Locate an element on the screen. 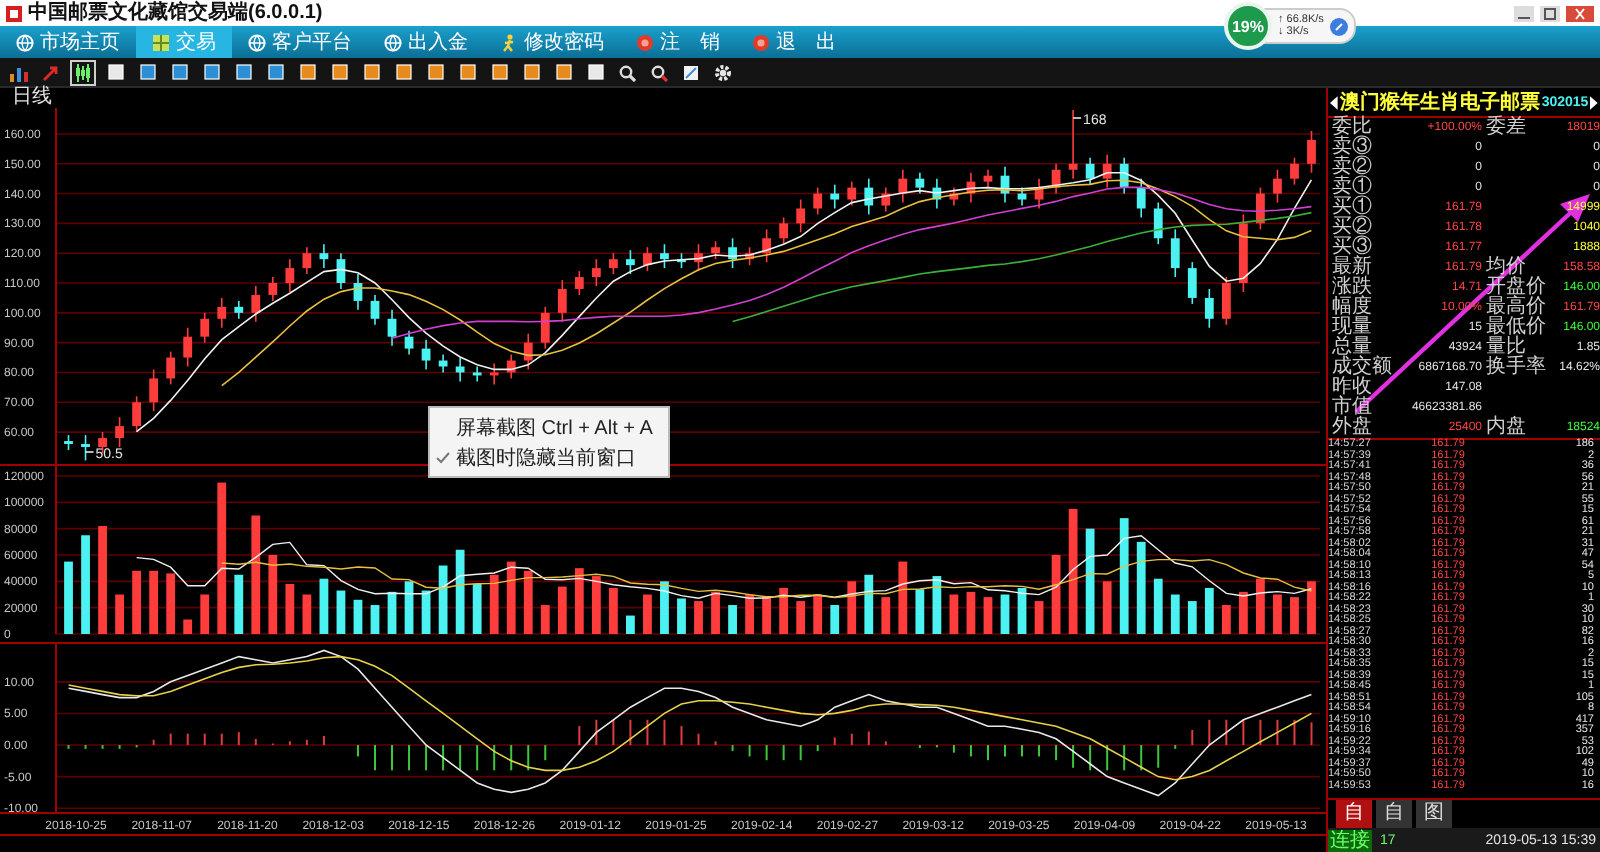 This screenshot has width=1600, height=852. window-title: 中国邮票文化藏馆交易端(6.0.0.1) is located at coordinates (175, 13).